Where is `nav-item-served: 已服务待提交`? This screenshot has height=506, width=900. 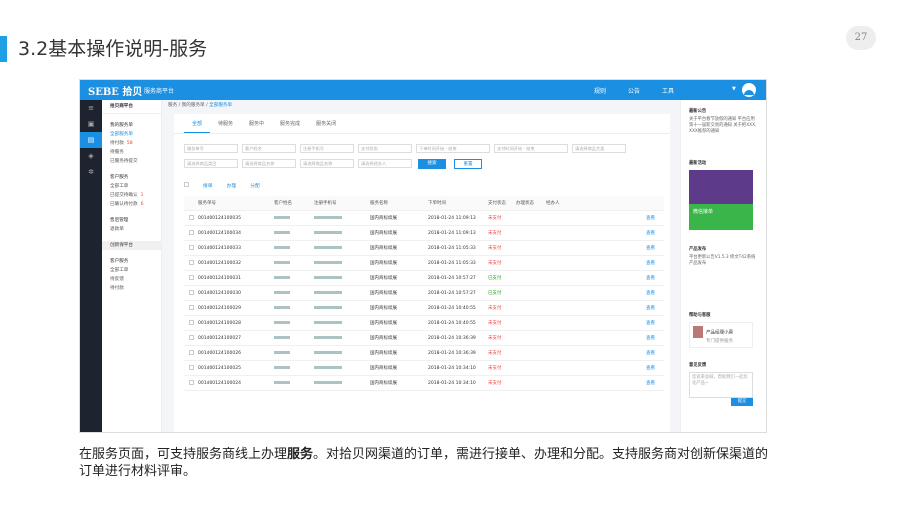 nav-item-served: 已服务待提交 is located at coordinates (131, 161).